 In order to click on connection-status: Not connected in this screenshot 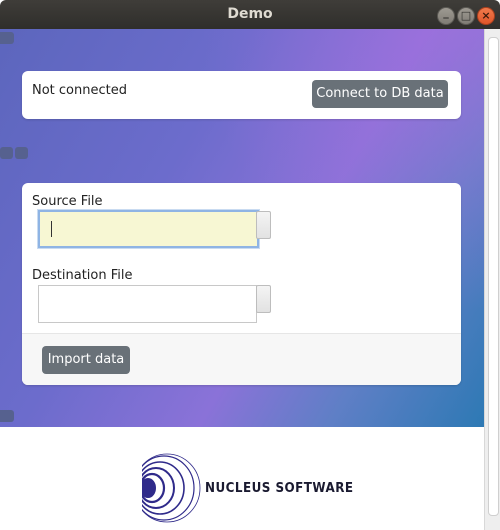, I will do `click(79, 90)`.